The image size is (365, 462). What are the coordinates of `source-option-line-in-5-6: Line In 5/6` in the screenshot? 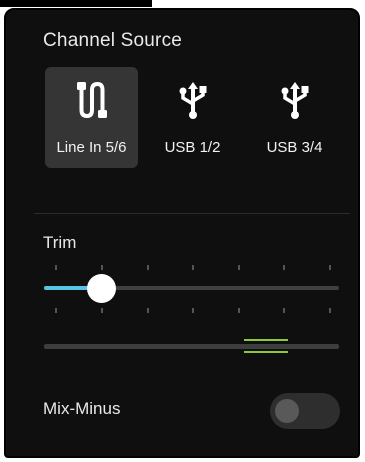 It's located at (91, 117).